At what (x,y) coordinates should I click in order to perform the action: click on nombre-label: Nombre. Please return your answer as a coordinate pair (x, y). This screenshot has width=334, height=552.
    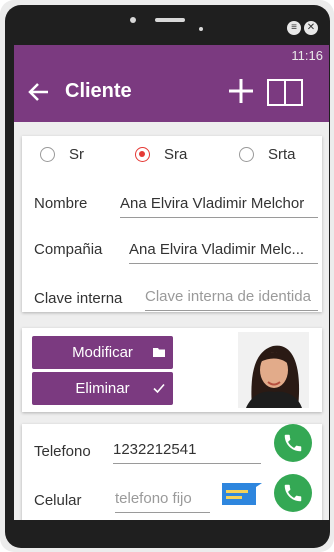
    Looking at the image, I should click on (61, 203).